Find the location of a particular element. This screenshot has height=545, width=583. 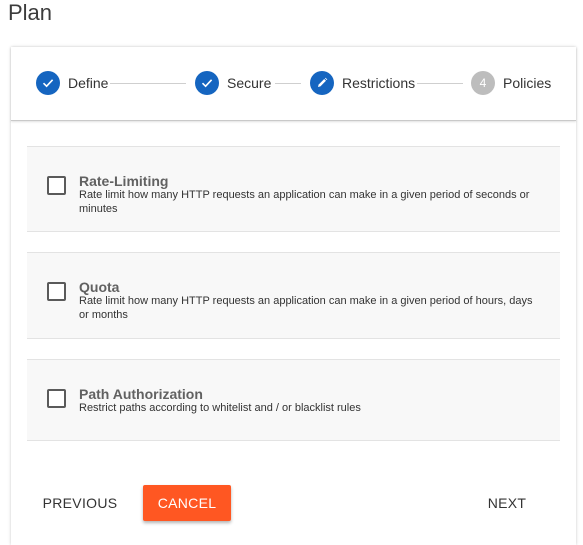

step-define-label: Define is located at coordinates (88, 83).